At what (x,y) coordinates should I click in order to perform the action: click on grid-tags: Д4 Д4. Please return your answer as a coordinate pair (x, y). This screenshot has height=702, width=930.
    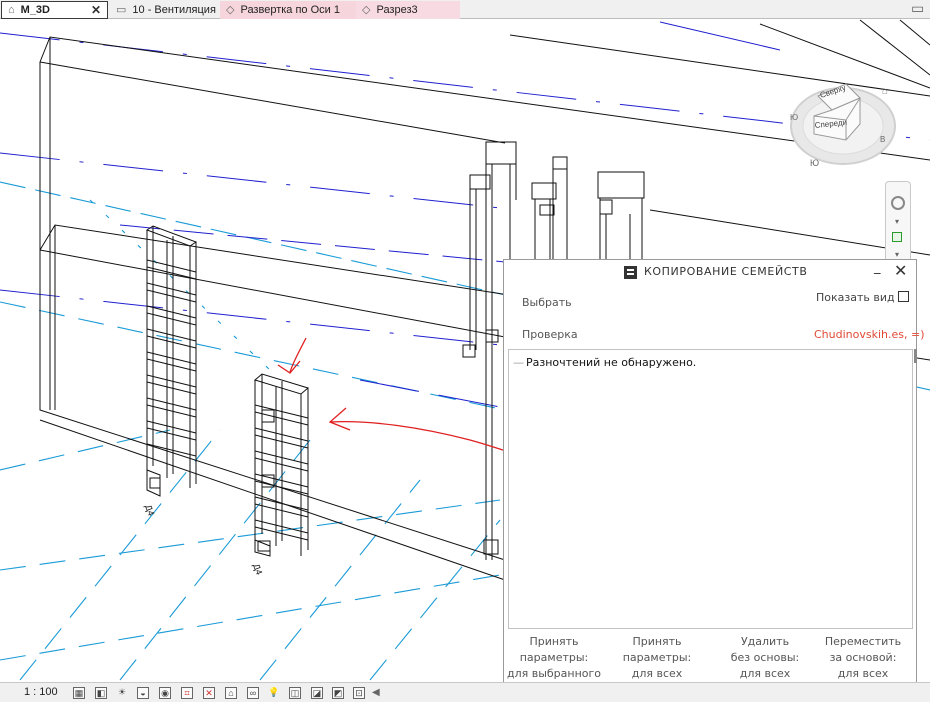
    Looking at the image, I should click on (203, 539).